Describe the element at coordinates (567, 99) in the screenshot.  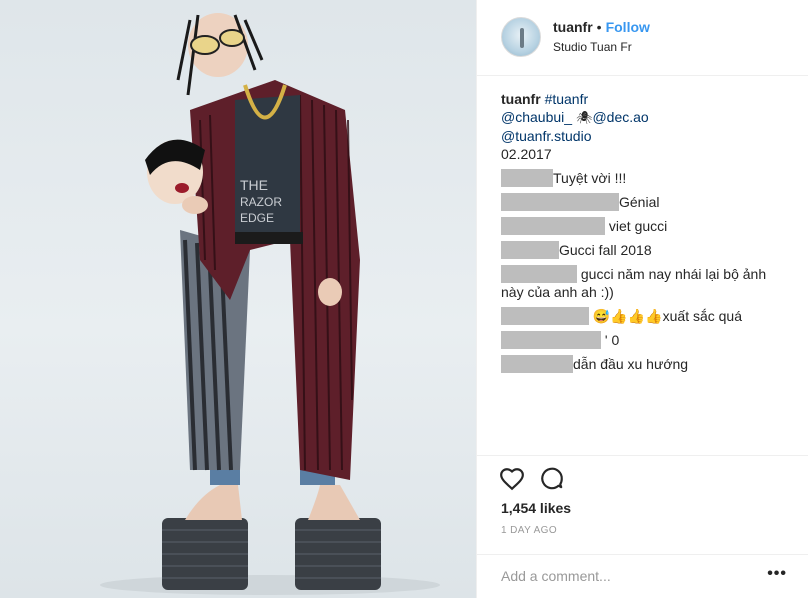
I see `caption-hashtag: #tuanfr` at that location.